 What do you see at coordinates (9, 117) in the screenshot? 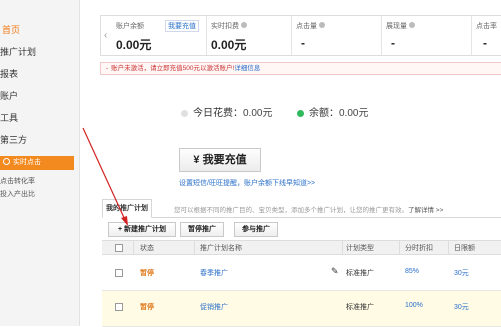
I see `sidebar-item-tools: 工具` at bounding box center [9, 117].